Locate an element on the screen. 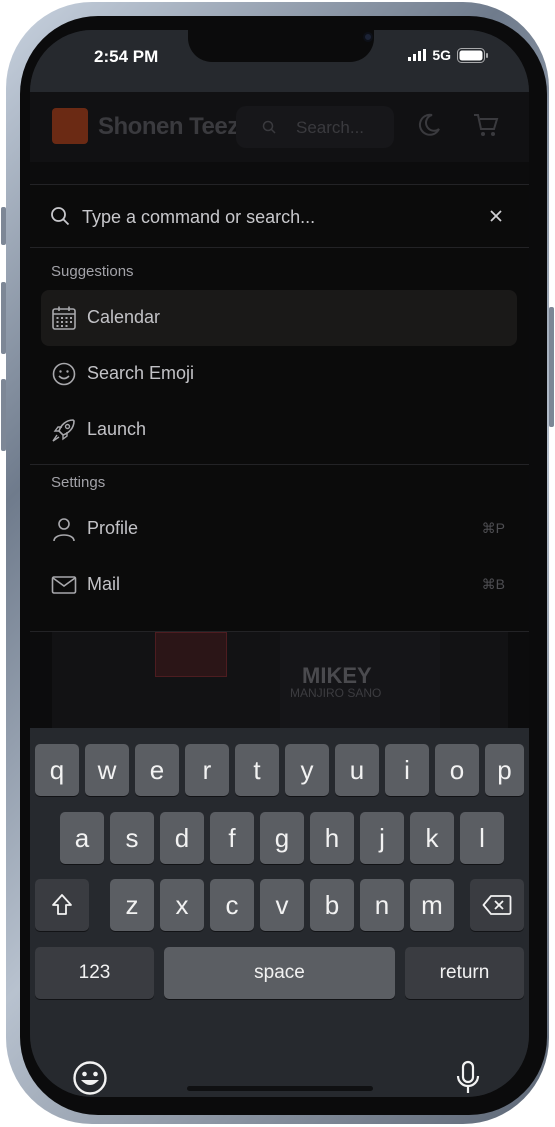  camera-notch is located at coordinates (281, 46).